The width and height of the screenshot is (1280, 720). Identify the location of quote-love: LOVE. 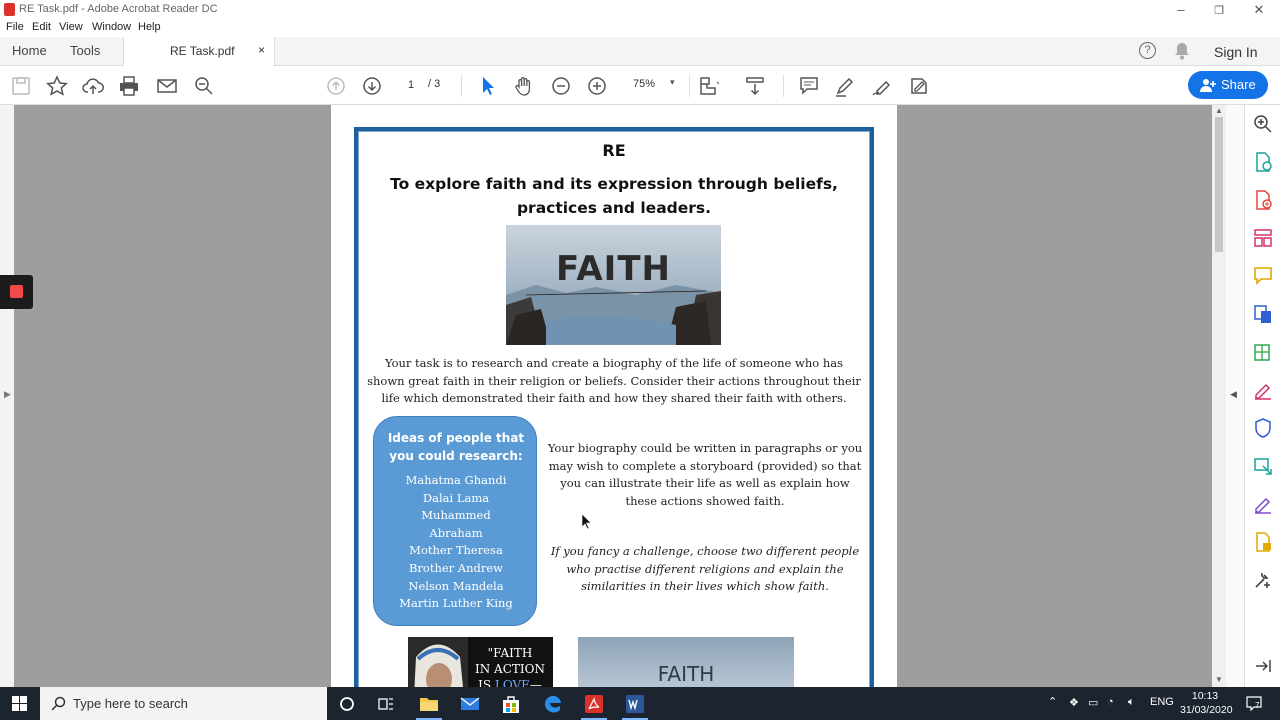
(512, 682).